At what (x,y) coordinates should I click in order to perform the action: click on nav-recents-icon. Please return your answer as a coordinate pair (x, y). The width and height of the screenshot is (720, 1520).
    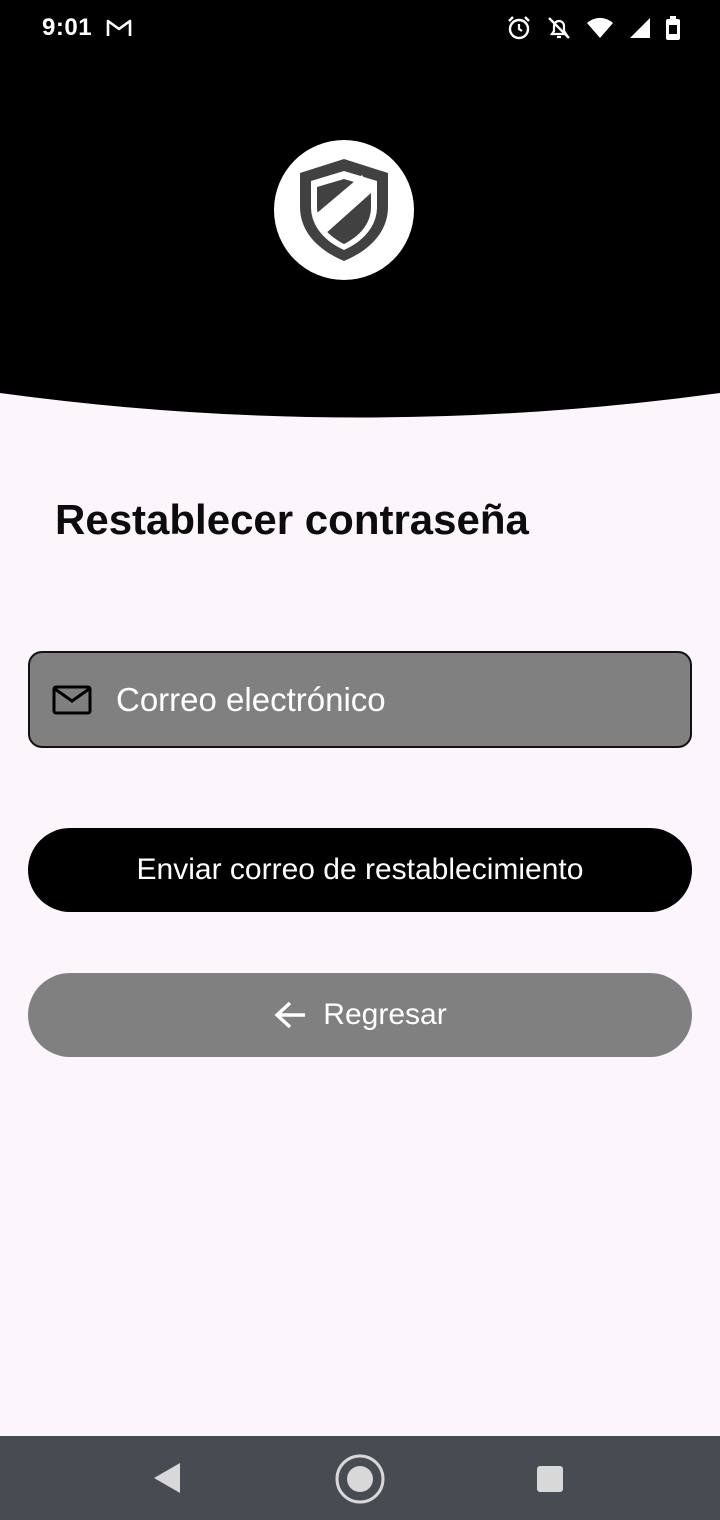
    Looking at the image, I should click on (550, 1479).